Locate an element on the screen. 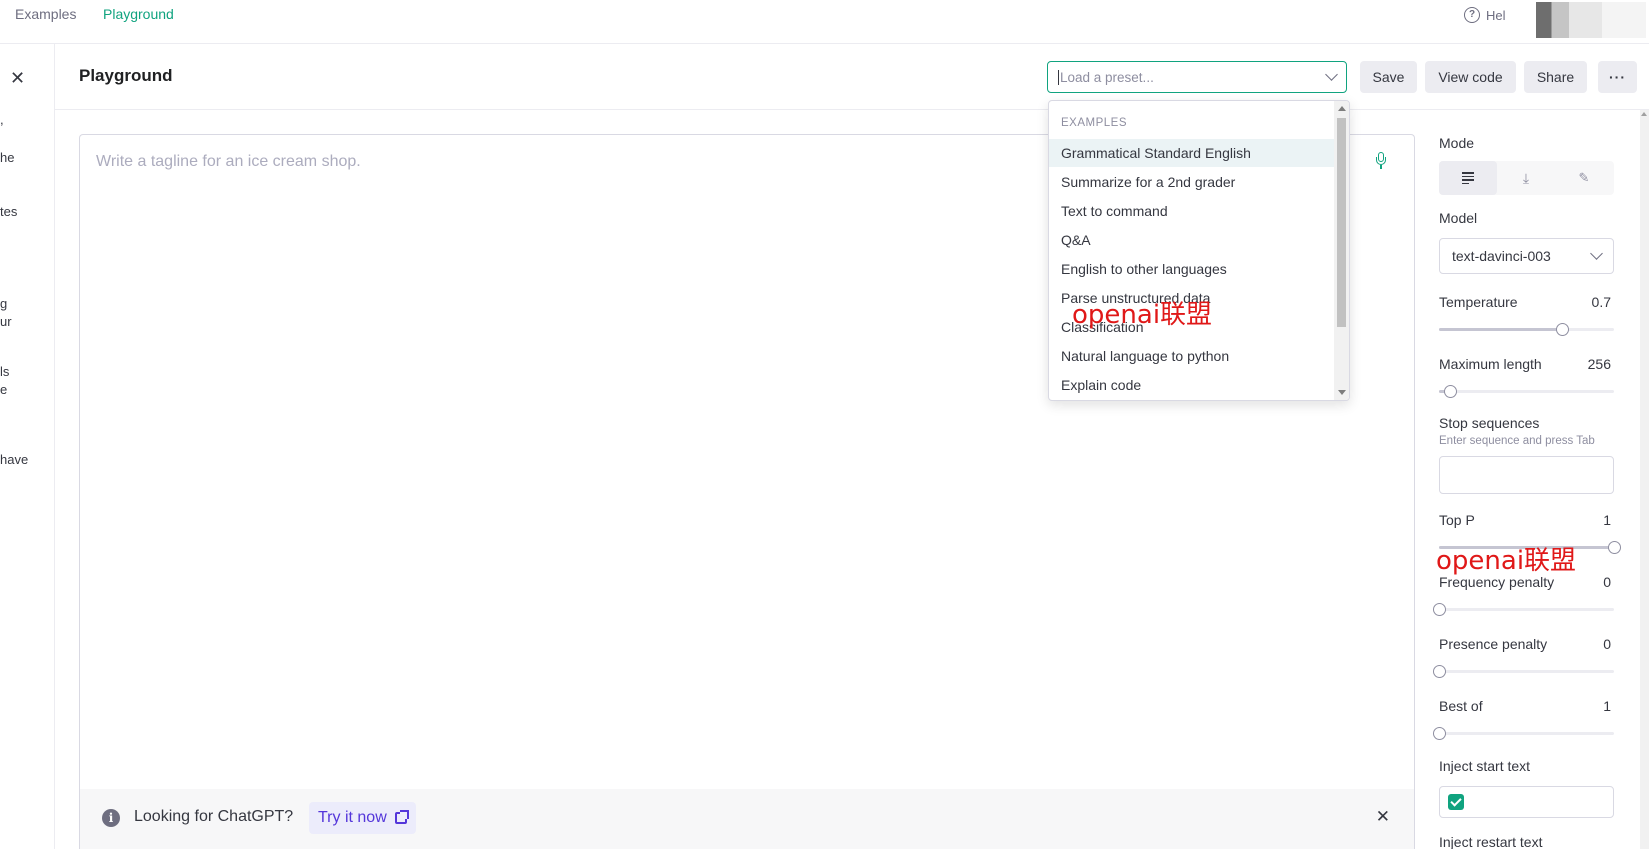  try-it-now-label: Try it now is located at coordinates (352, 817).